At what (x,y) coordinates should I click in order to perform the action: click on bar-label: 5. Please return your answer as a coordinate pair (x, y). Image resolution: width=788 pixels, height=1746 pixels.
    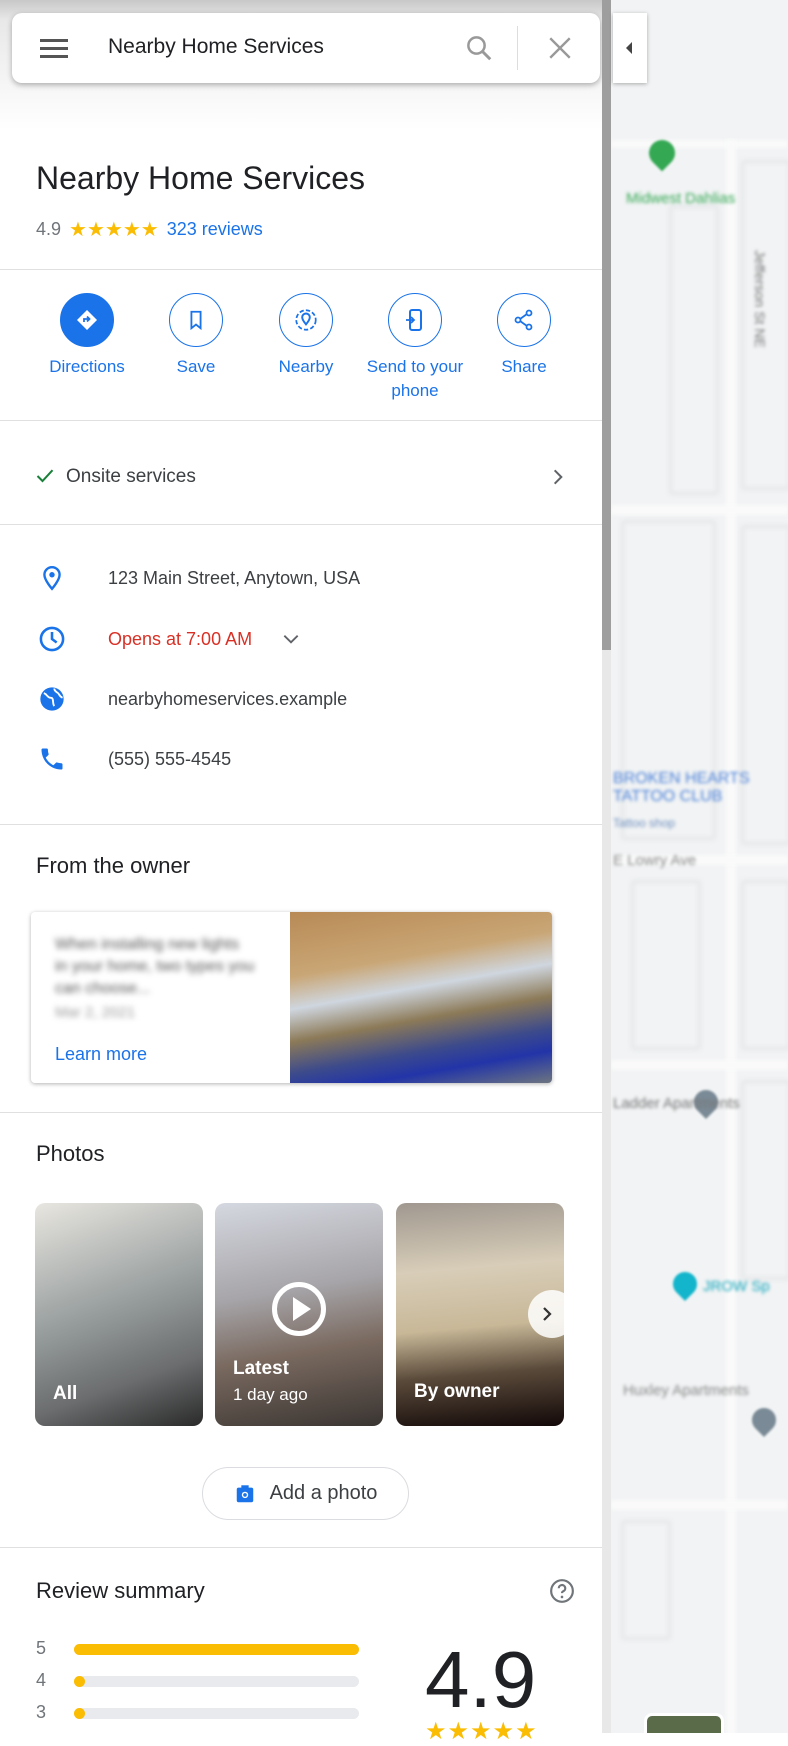
    Looking at the image, I should click on (41, 1648).